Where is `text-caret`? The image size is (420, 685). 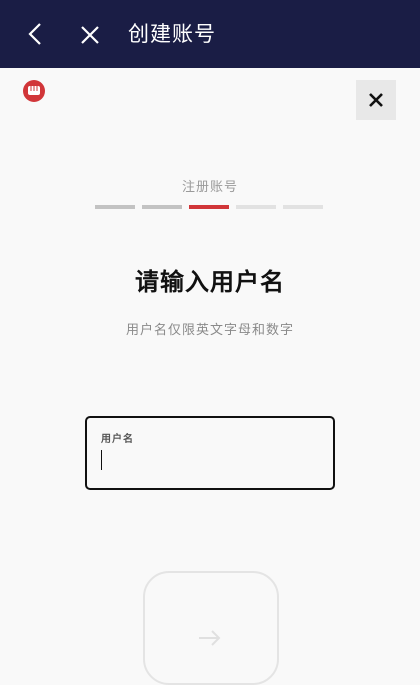 text-caret is located at coordinates (101, 460).